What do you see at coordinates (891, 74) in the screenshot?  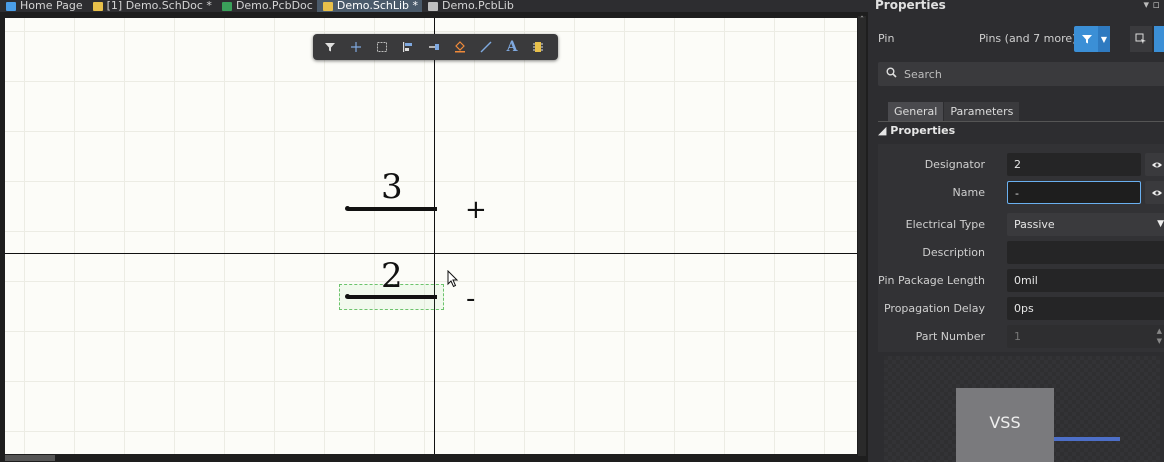 I see `search-icon` at bounding box center [891, 74].